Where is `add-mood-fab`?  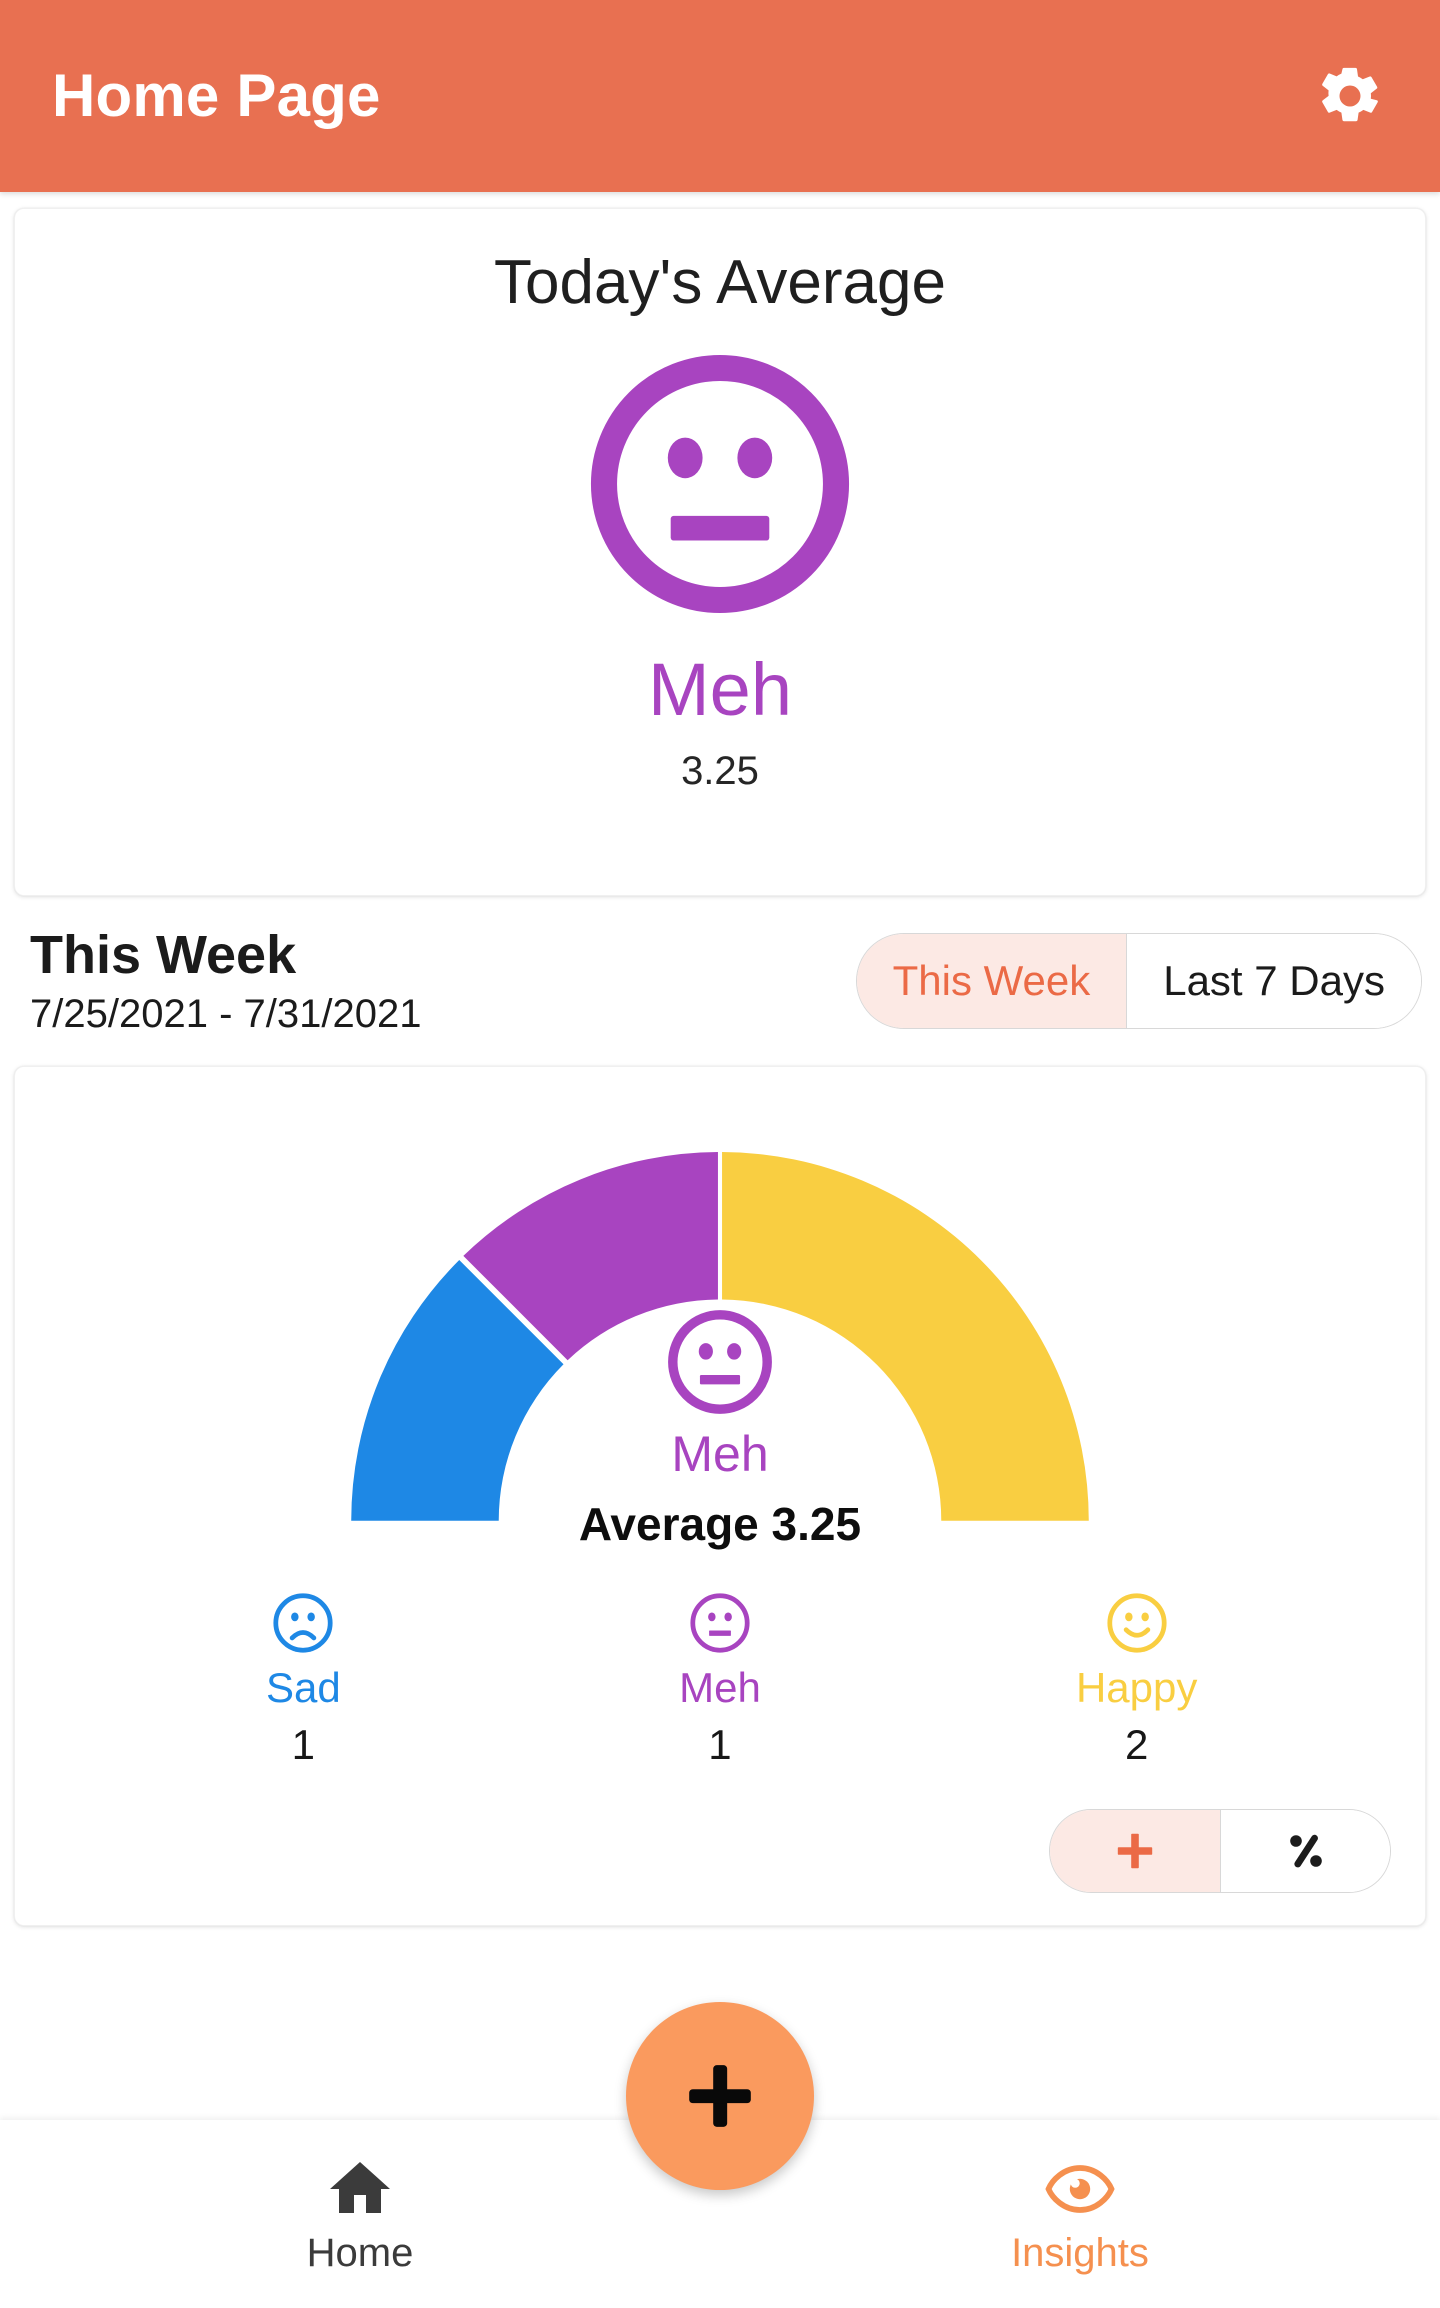
add-mood-fab is located at coordinates (720, 2096).